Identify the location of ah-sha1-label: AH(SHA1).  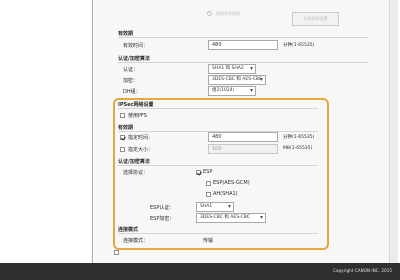
(225, 194).